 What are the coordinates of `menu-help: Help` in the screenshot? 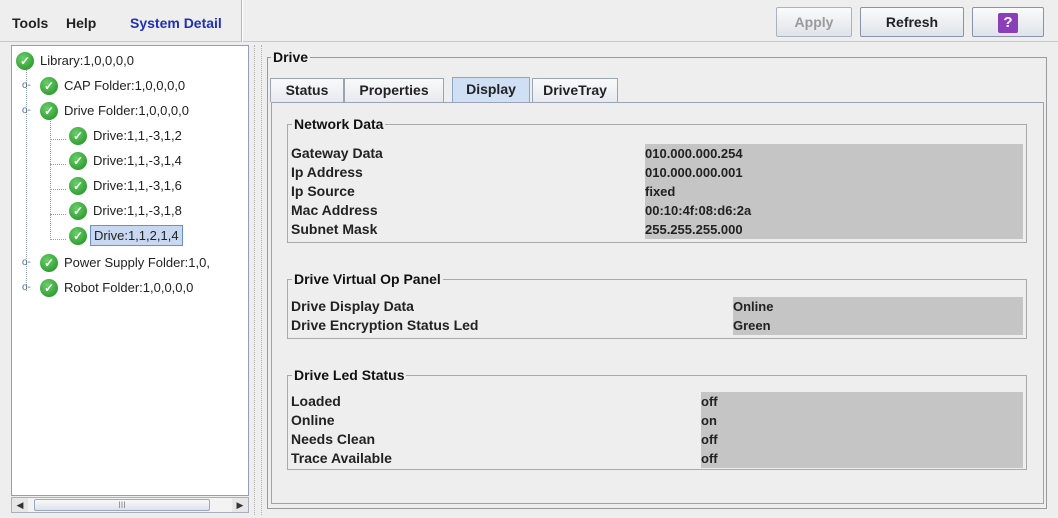 It's located at (81, 23).